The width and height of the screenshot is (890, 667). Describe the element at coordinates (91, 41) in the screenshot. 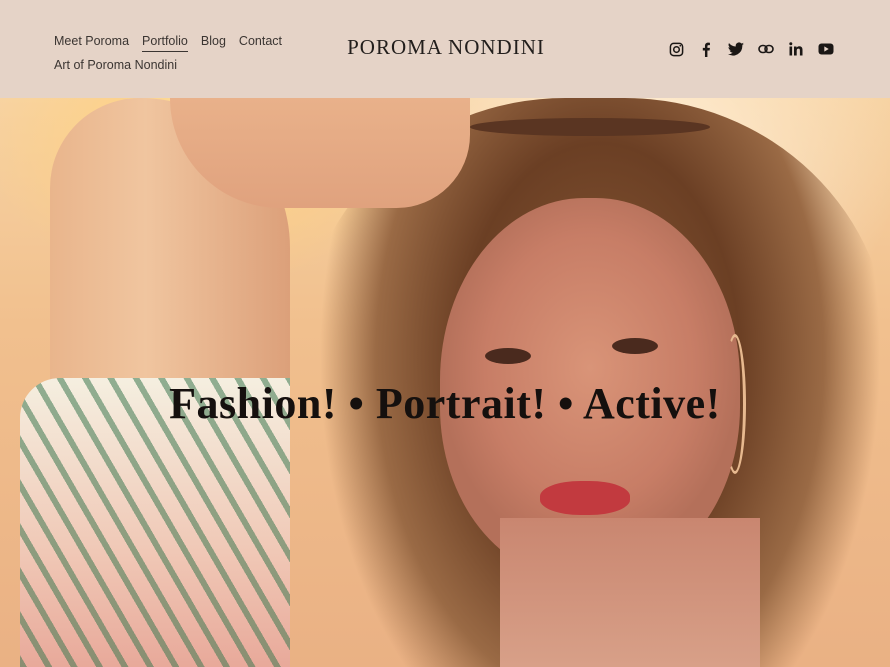

I see `nav-link-meet-poroma: Meet Poroma` at that location.